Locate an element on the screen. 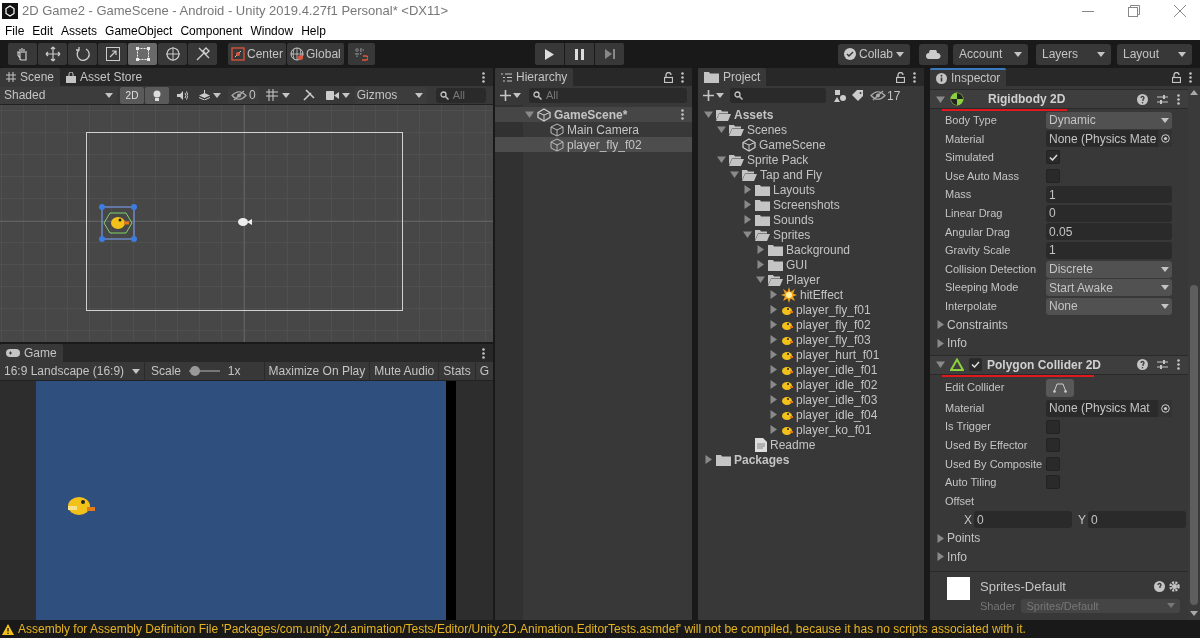  step-button is located at coordinates (609, 54).